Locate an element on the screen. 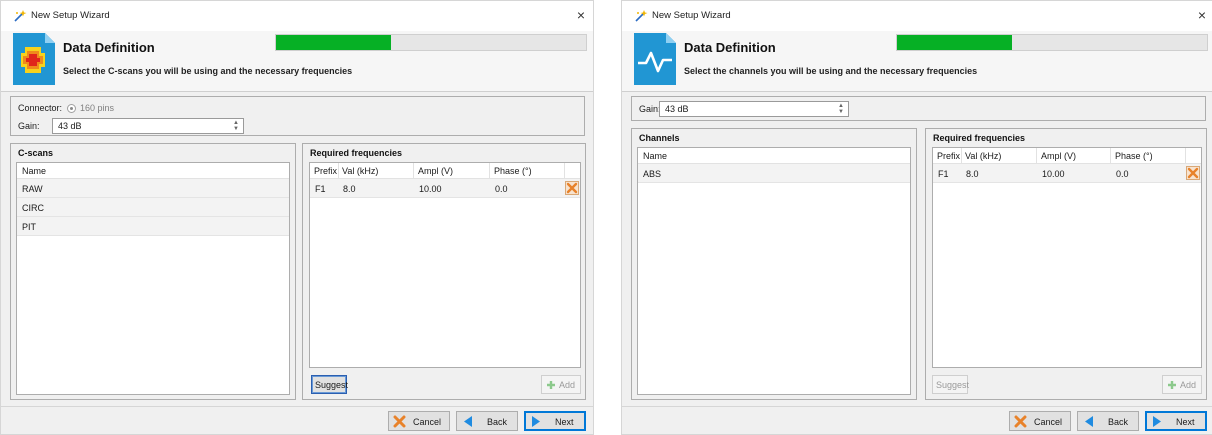 Image resolution: width=1212 pixels, height=435 pixels. channels-list: Name ABS is located at coordinates (774, 271).